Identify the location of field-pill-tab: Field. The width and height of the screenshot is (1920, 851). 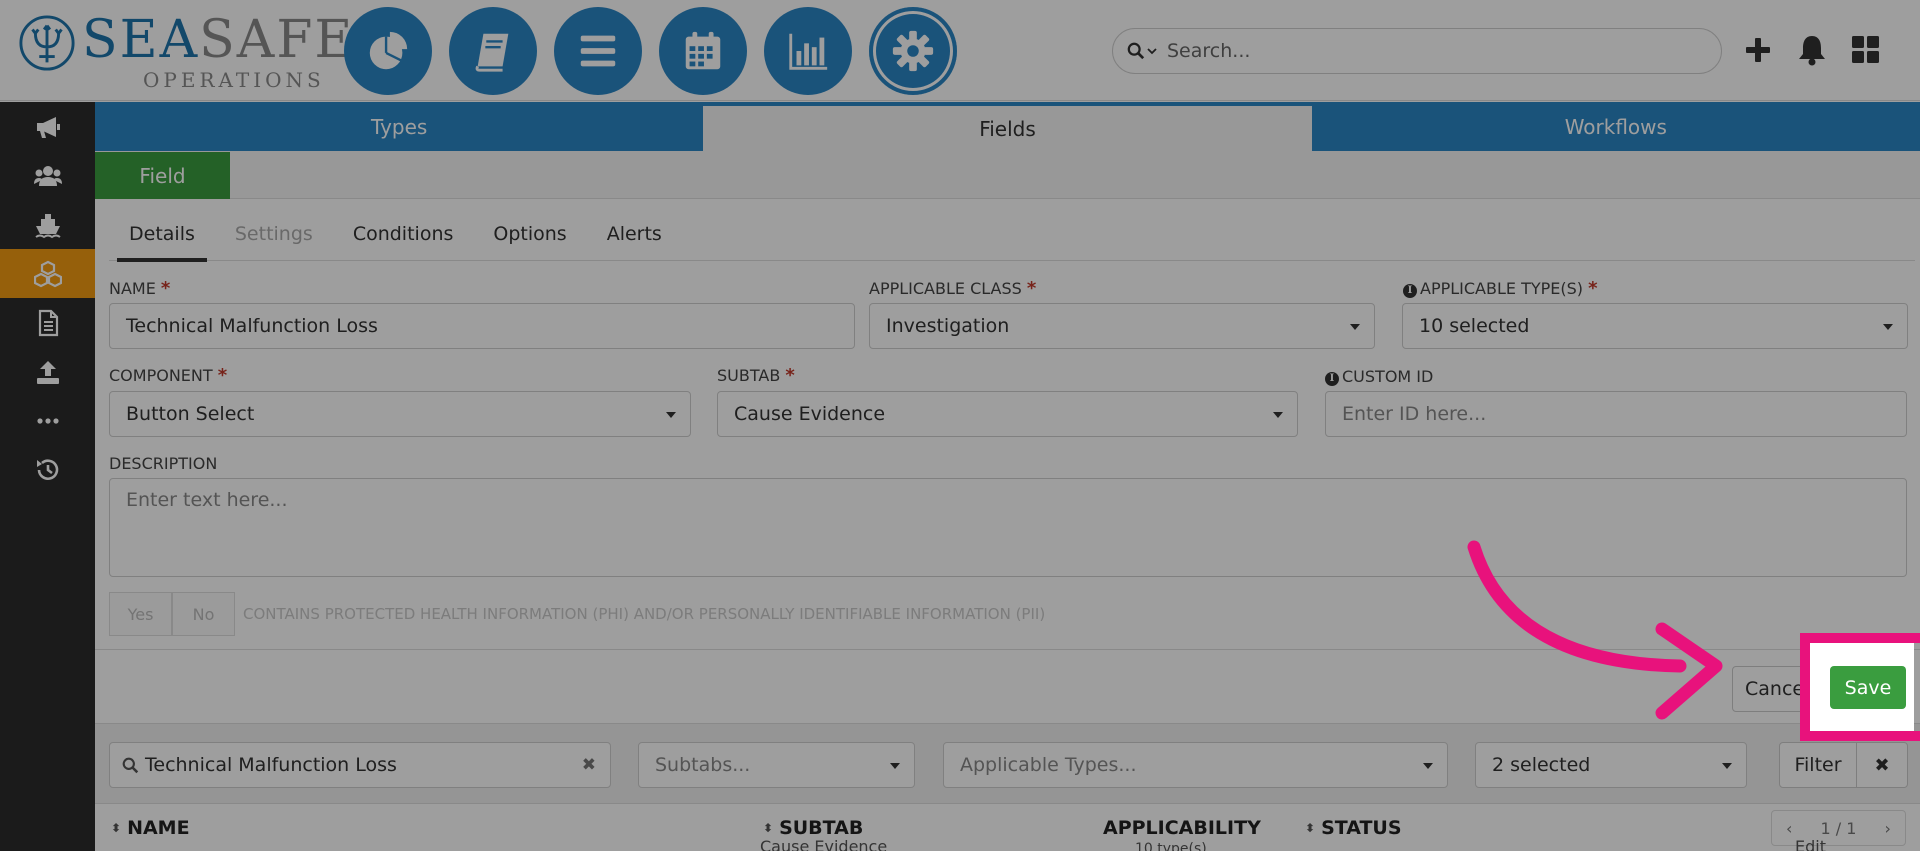
(162, 175).